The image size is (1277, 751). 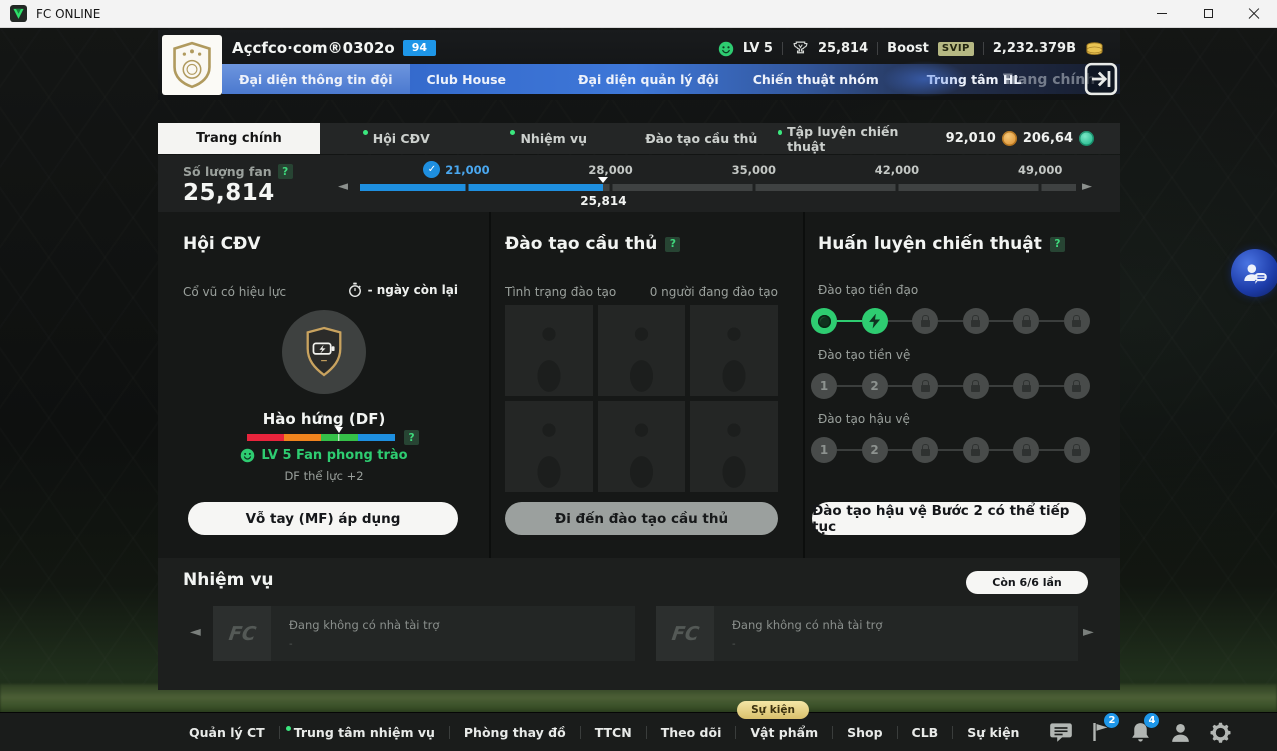 What do you see at coordinates (908, 48) in the screenshot?
I see `boost-label: Boost` at bounding box center [908, 48].